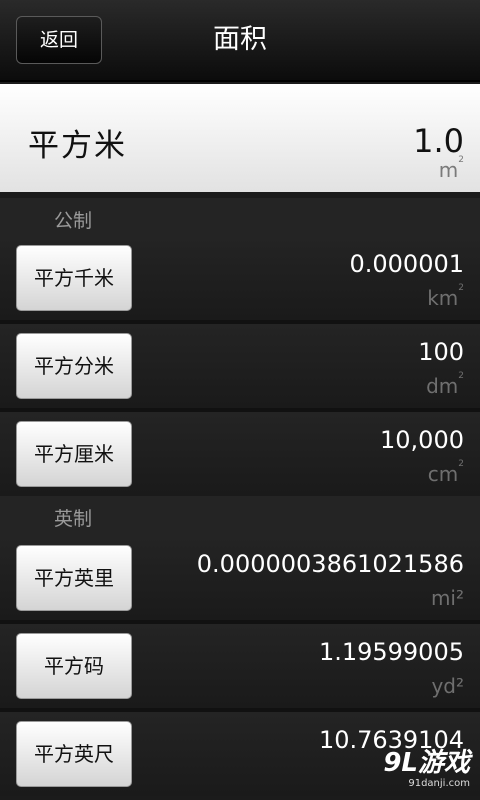 Image resolution: width=480 pixels, height=800 pixels. I want to click on unit-symbol: yd², so click(447, 686).